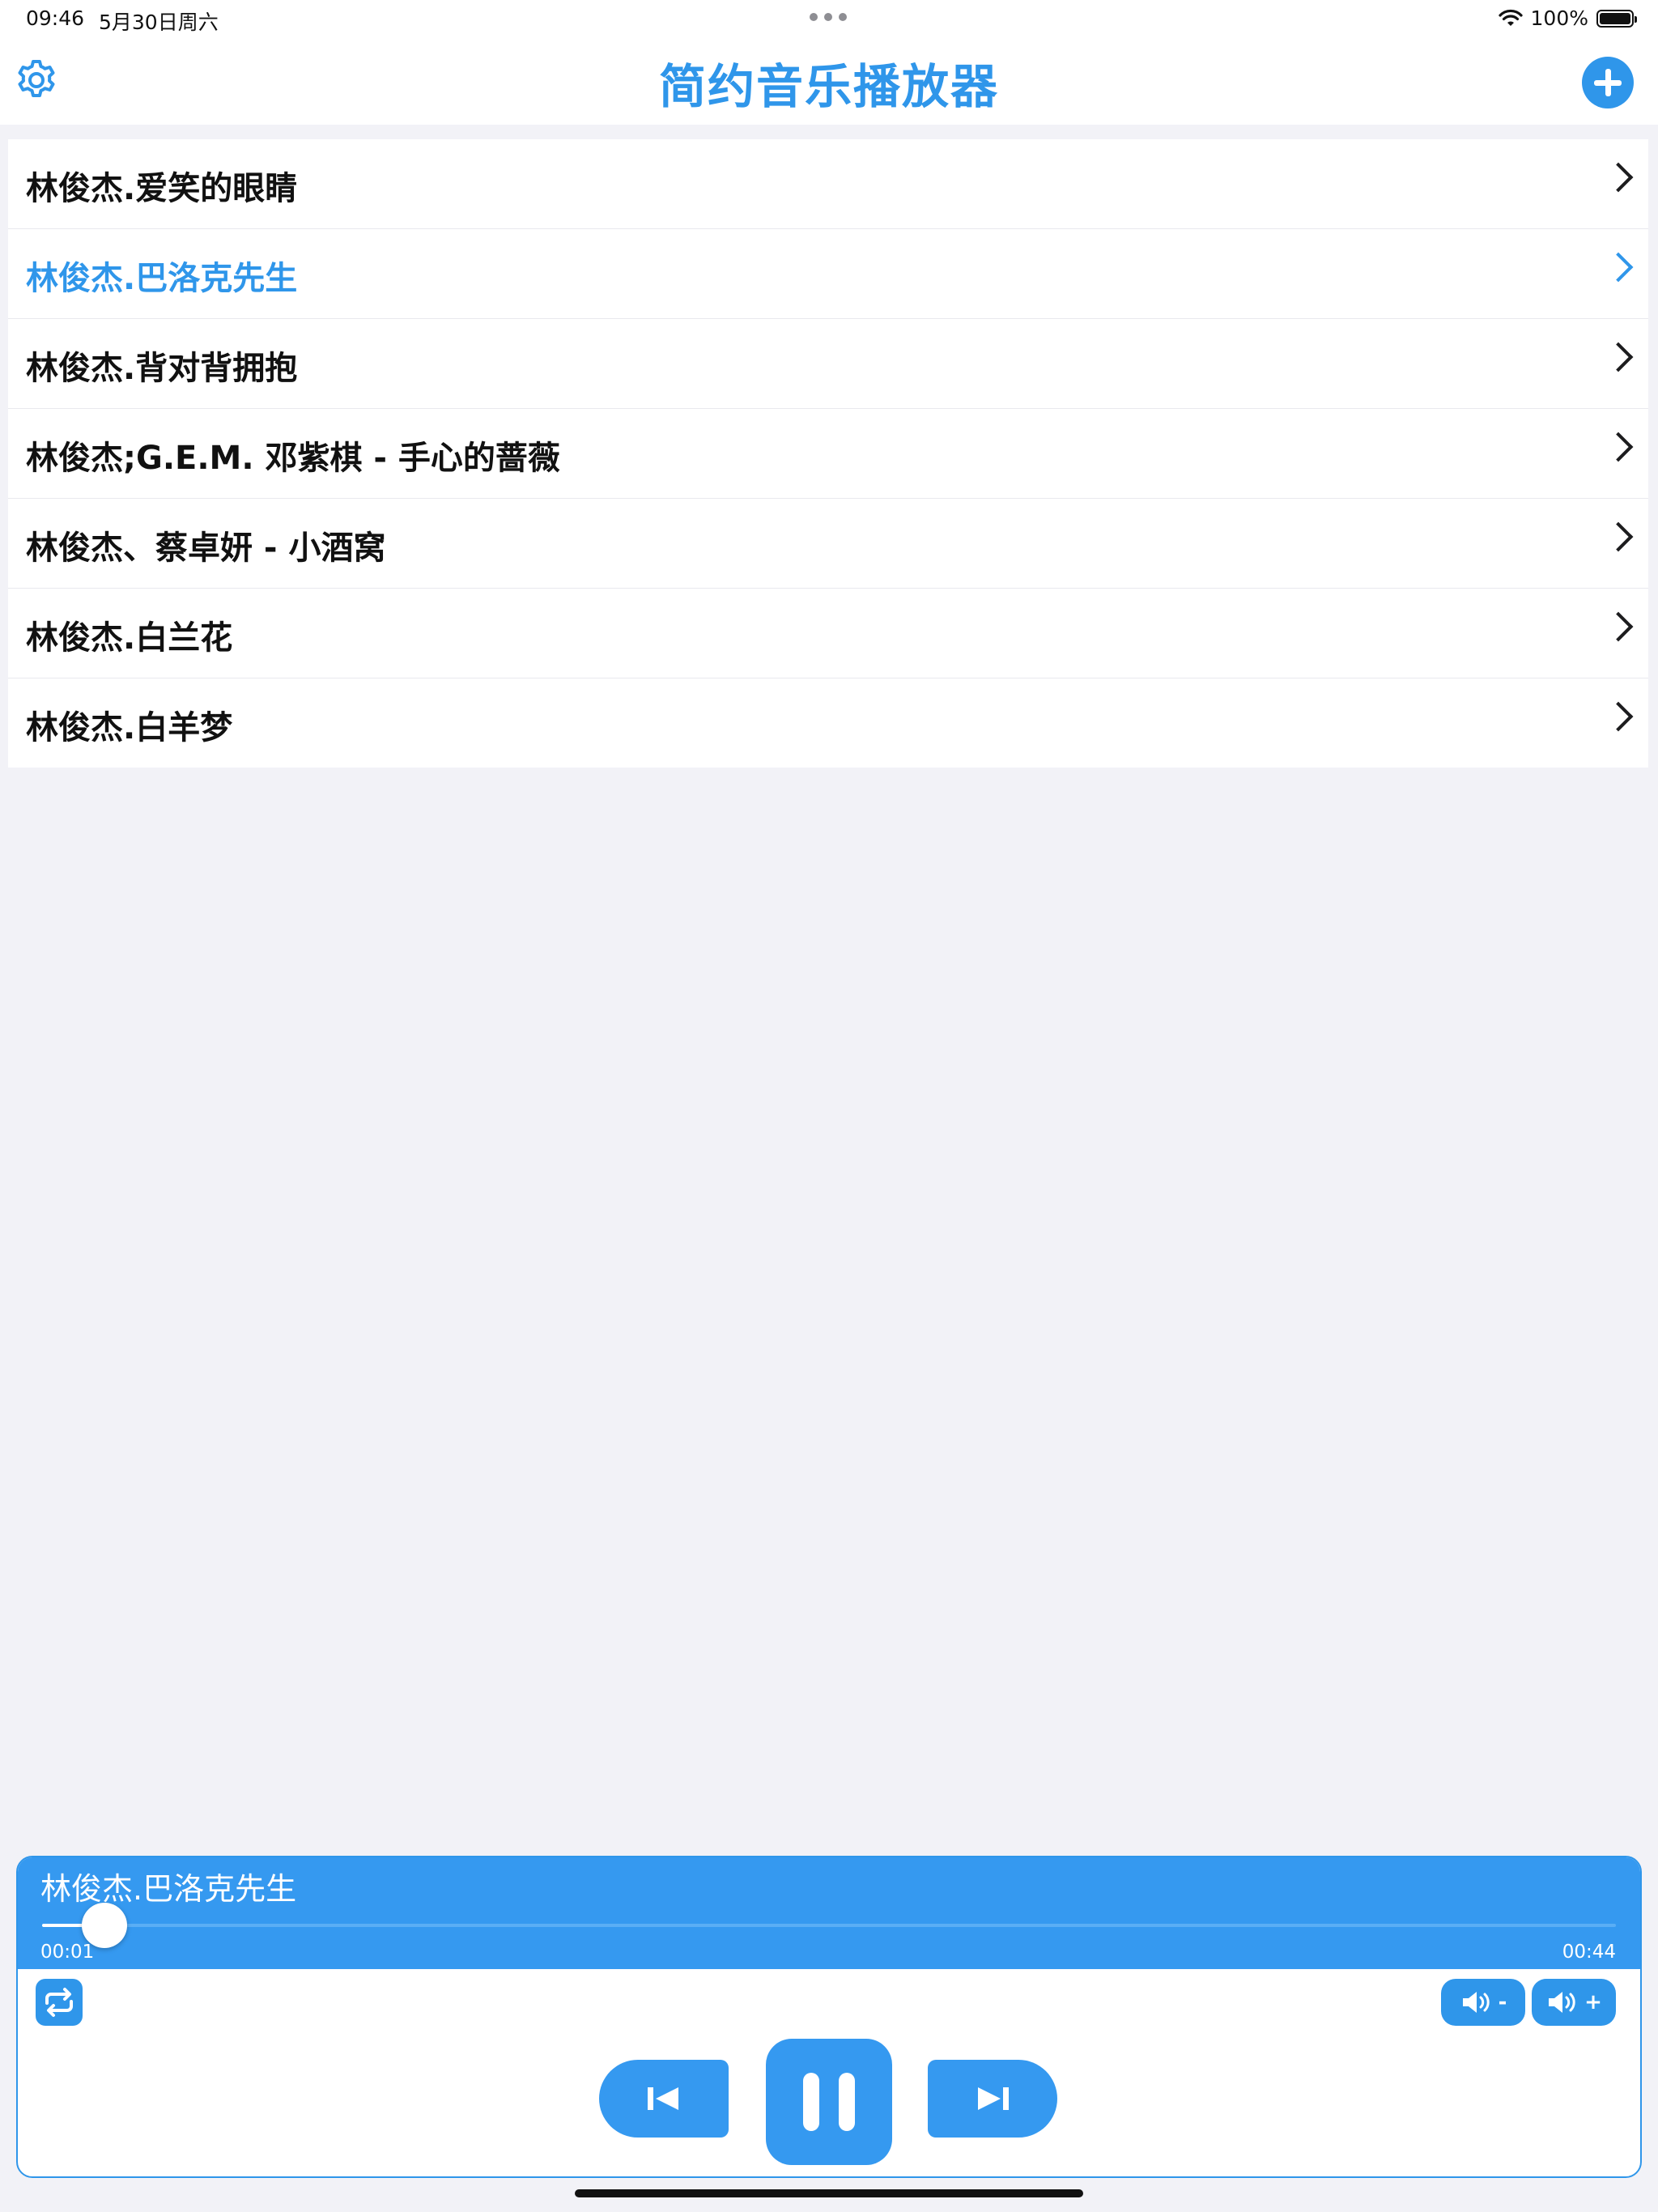 This screenshot has height=2212, width=1658. I want to click on status-time: 09:46, so click(55, 18).